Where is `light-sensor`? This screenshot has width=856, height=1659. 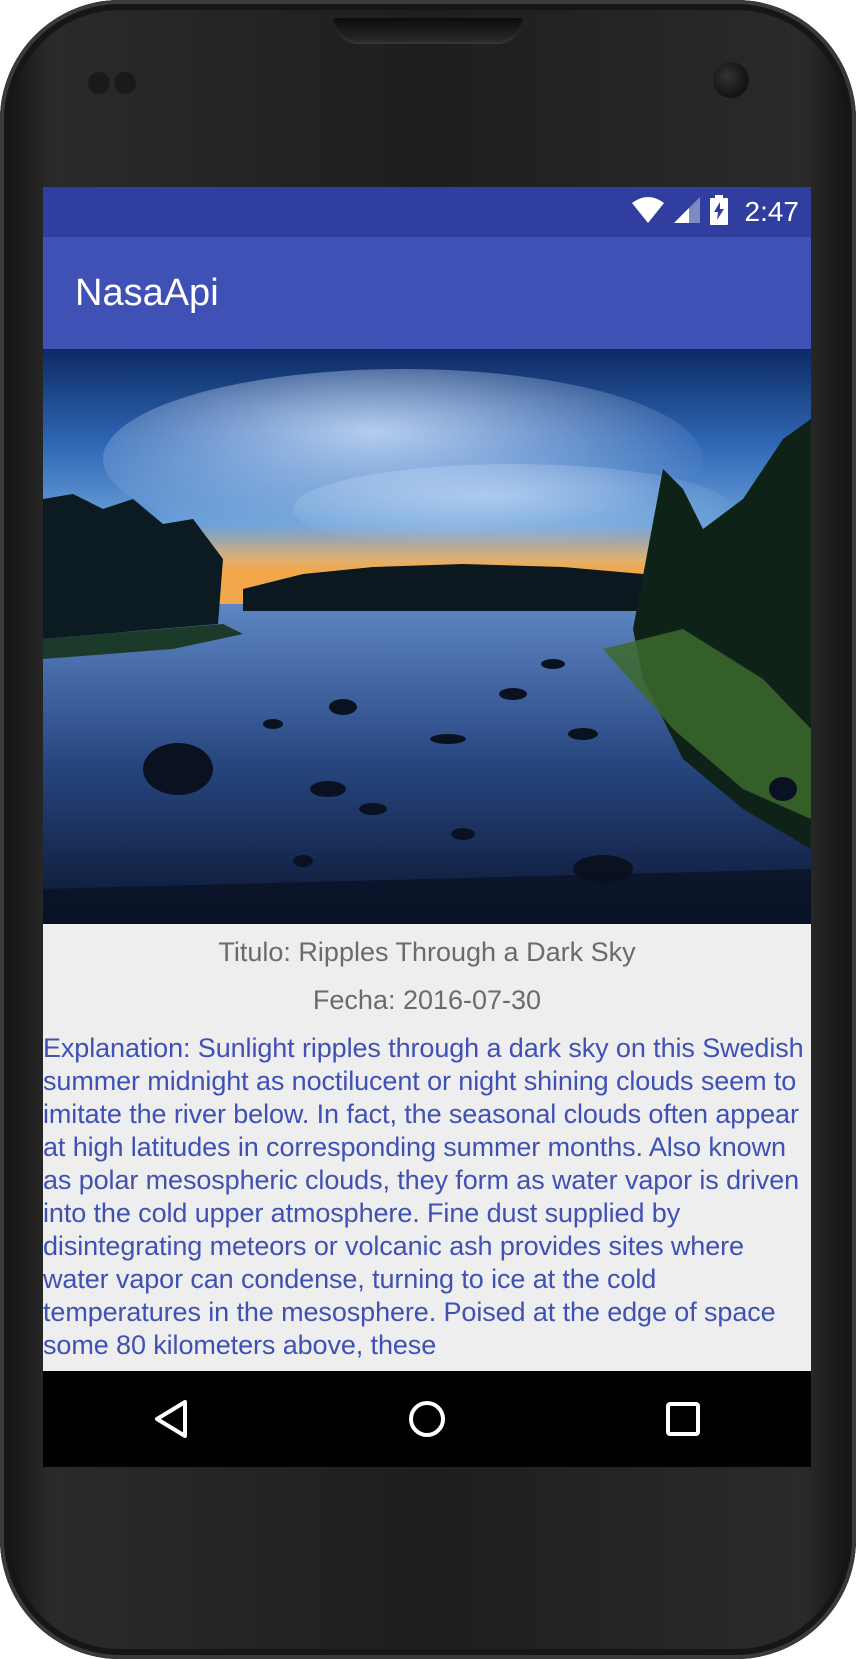
light-sensor is located at coordinates (125, 83).